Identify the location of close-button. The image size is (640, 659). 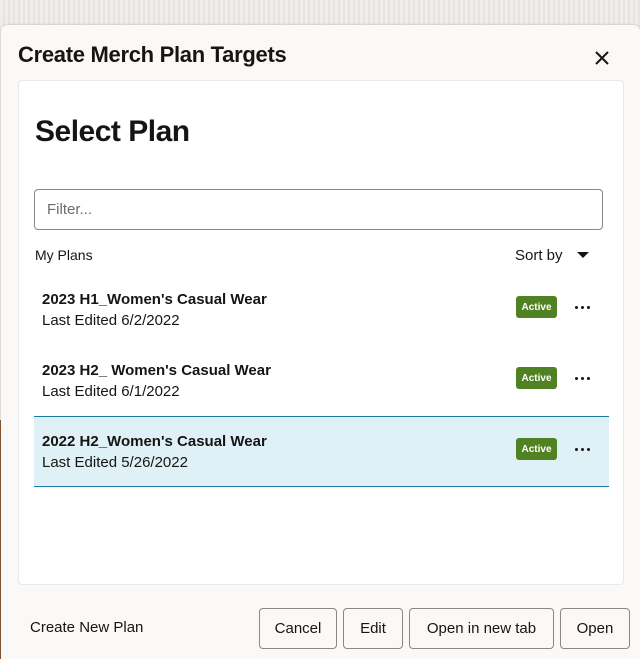
(602, 58).